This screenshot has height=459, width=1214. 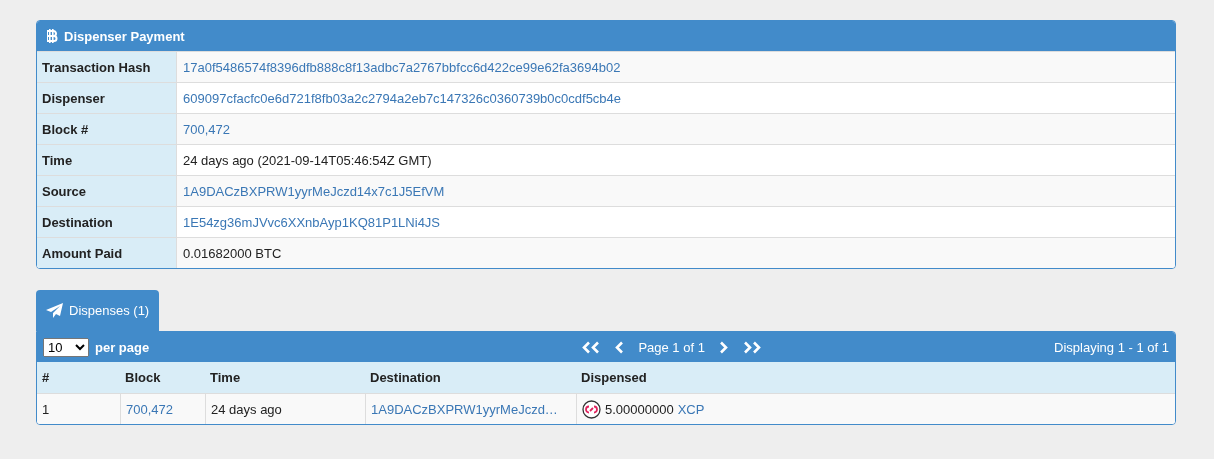 What do you see at coordinates (107, 129) in the screenshot?
I see `field-label: Block #` at bounding box center [107, 129].